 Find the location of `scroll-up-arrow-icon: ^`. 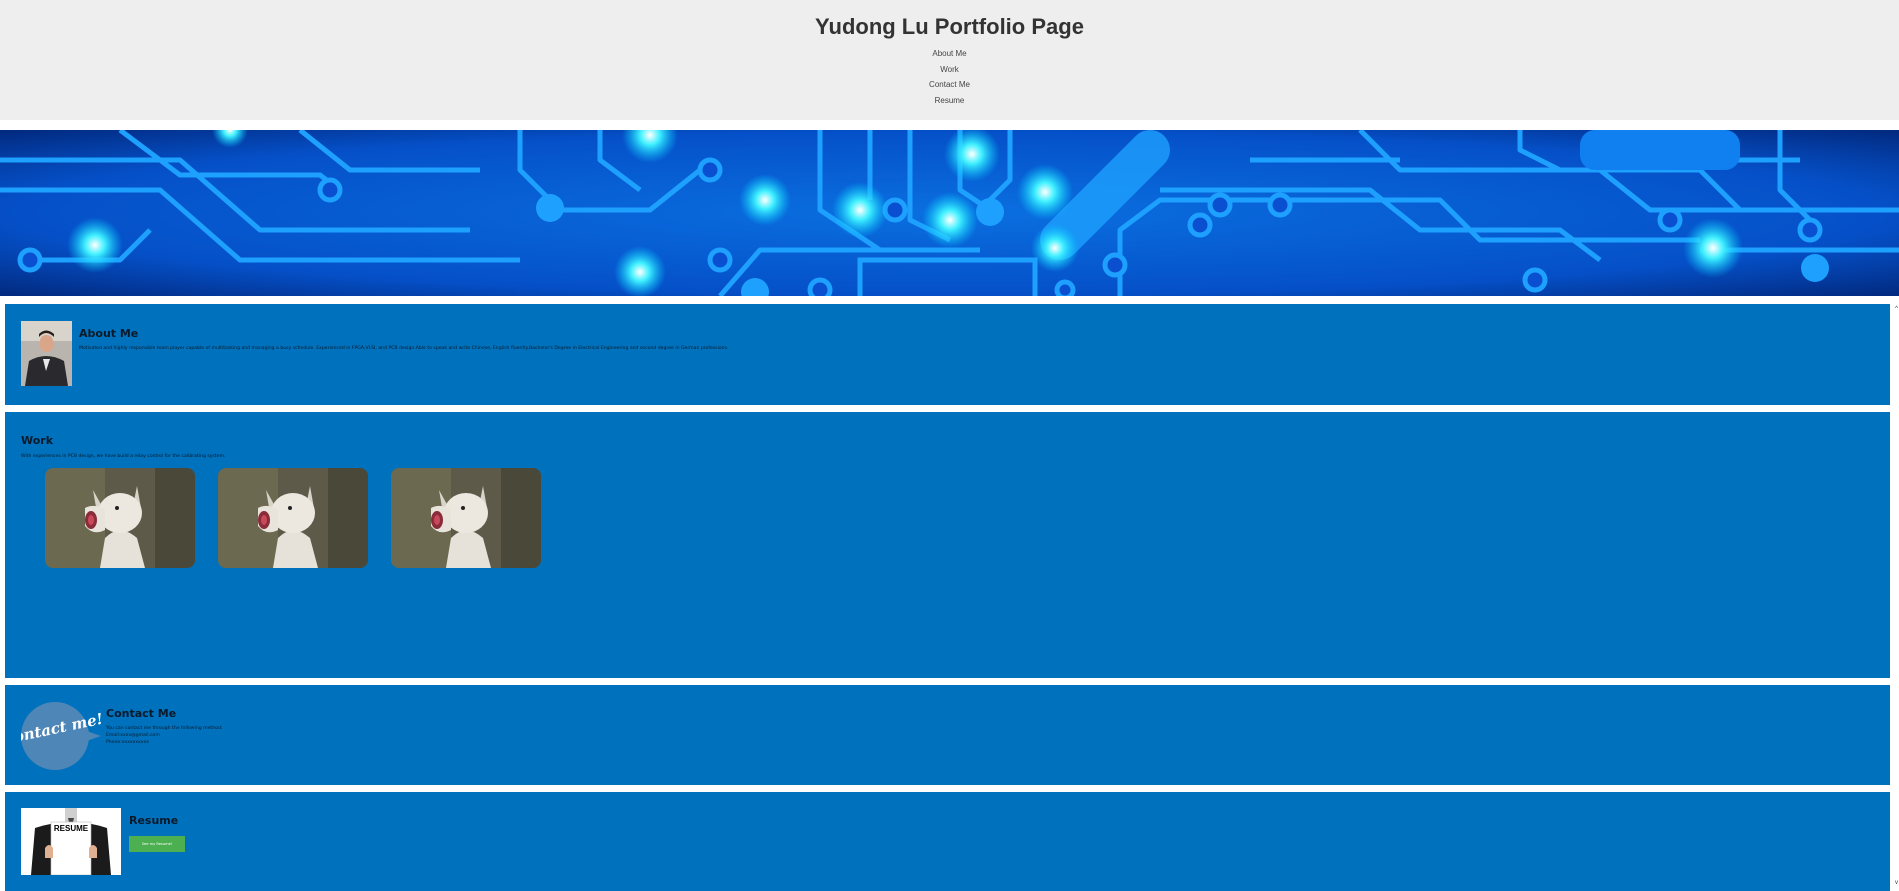

scroll-up-arrow-icon: ^ is located at coordinates (1896, 309).